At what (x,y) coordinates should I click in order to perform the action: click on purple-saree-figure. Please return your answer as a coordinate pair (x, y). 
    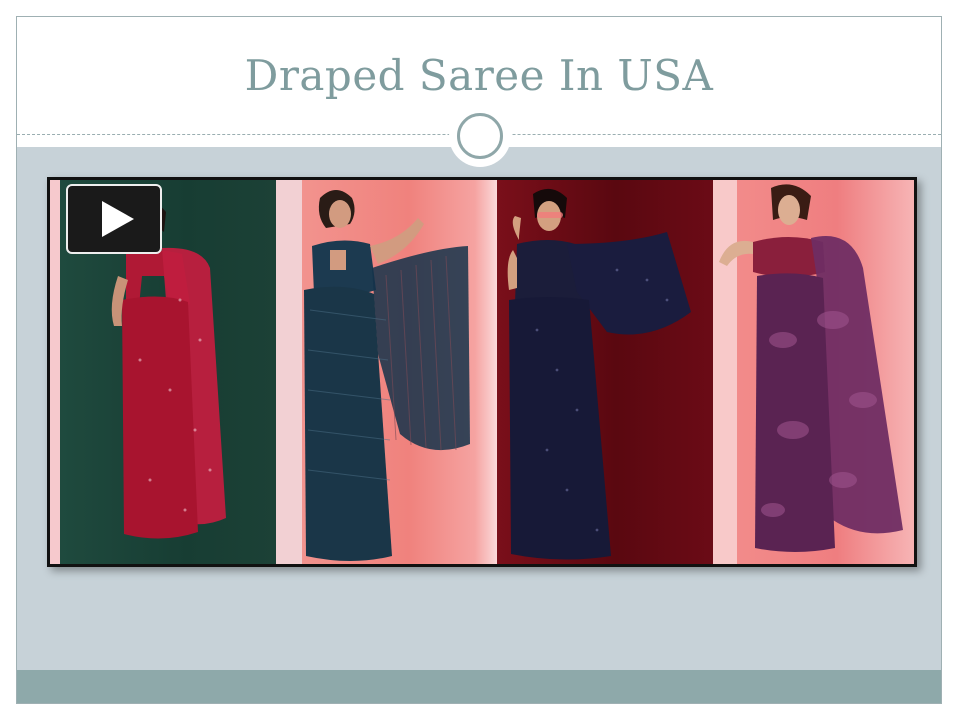
    Looking at the image, I should click on (811, 368).